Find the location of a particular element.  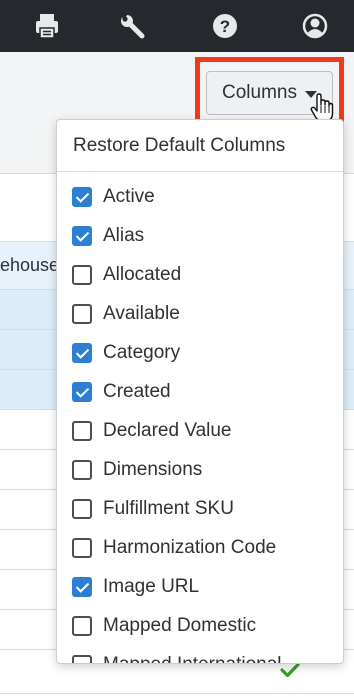

column-option-label: Category is located at coordinates (142, 352).